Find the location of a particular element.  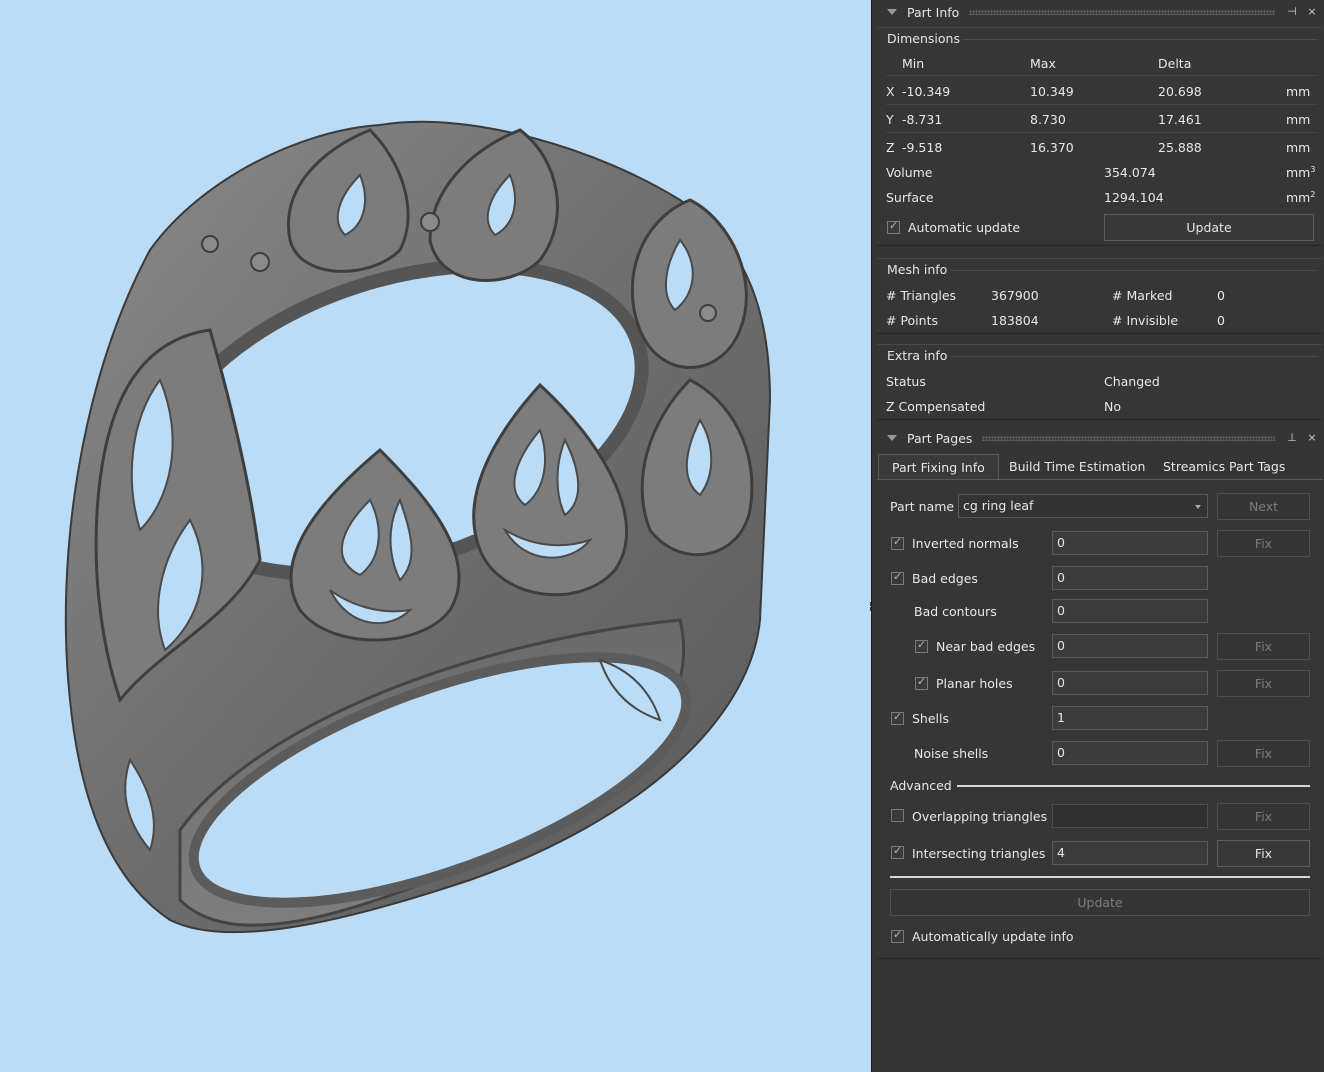

part-pages-titlebar: Part Pages ⊥ × is located at coordinates (1098, 438).